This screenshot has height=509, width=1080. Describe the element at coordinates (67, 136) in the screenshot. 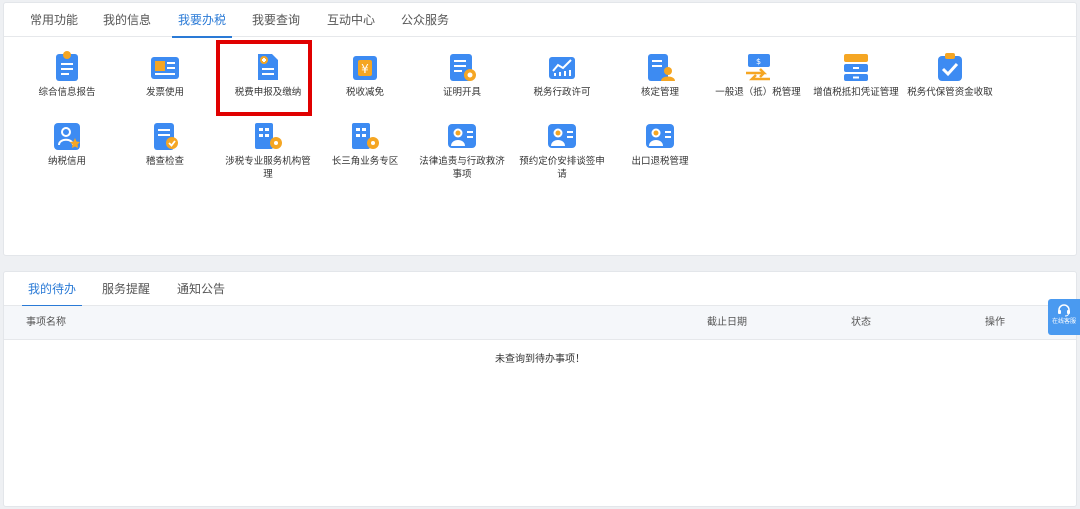

I see `tax-credit-icon` at that location.